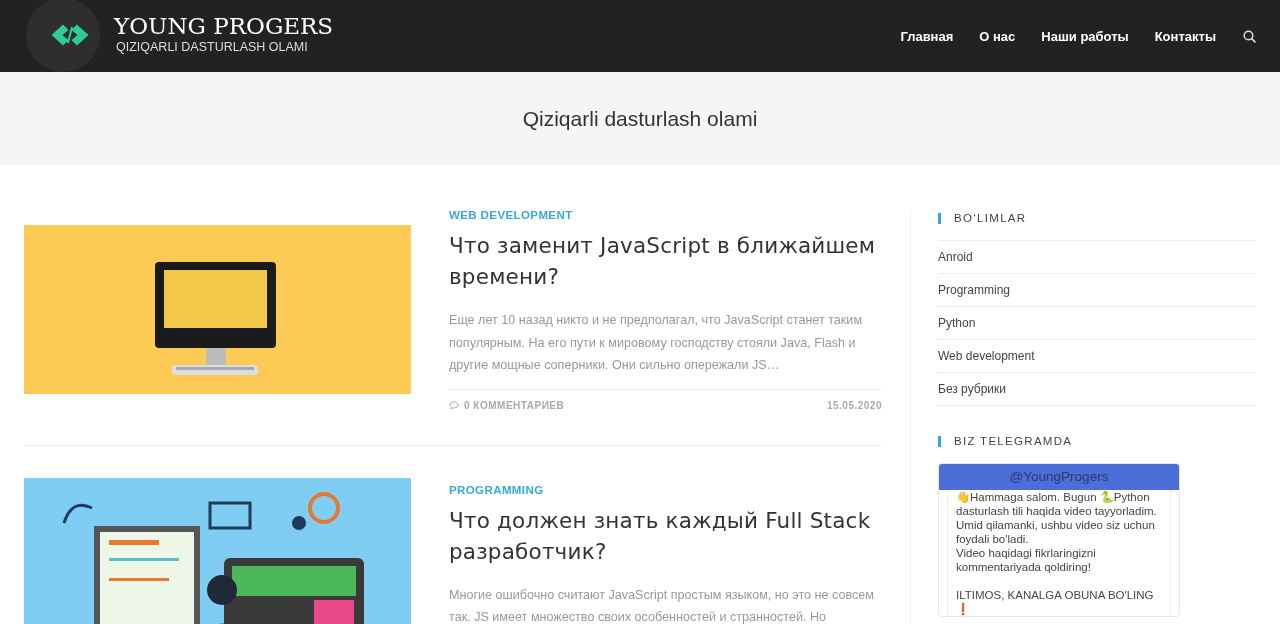 This screenshot has height=624, width=1280. What do you see at coordinates (662, 605) in the screenshot?
I see `post-excerpt: Многие ошибочно считают JavaScript простым языком, но это не совсем так. JS имеет множество своих особенностей и странностей. Но` at bounding box center [662, 605].